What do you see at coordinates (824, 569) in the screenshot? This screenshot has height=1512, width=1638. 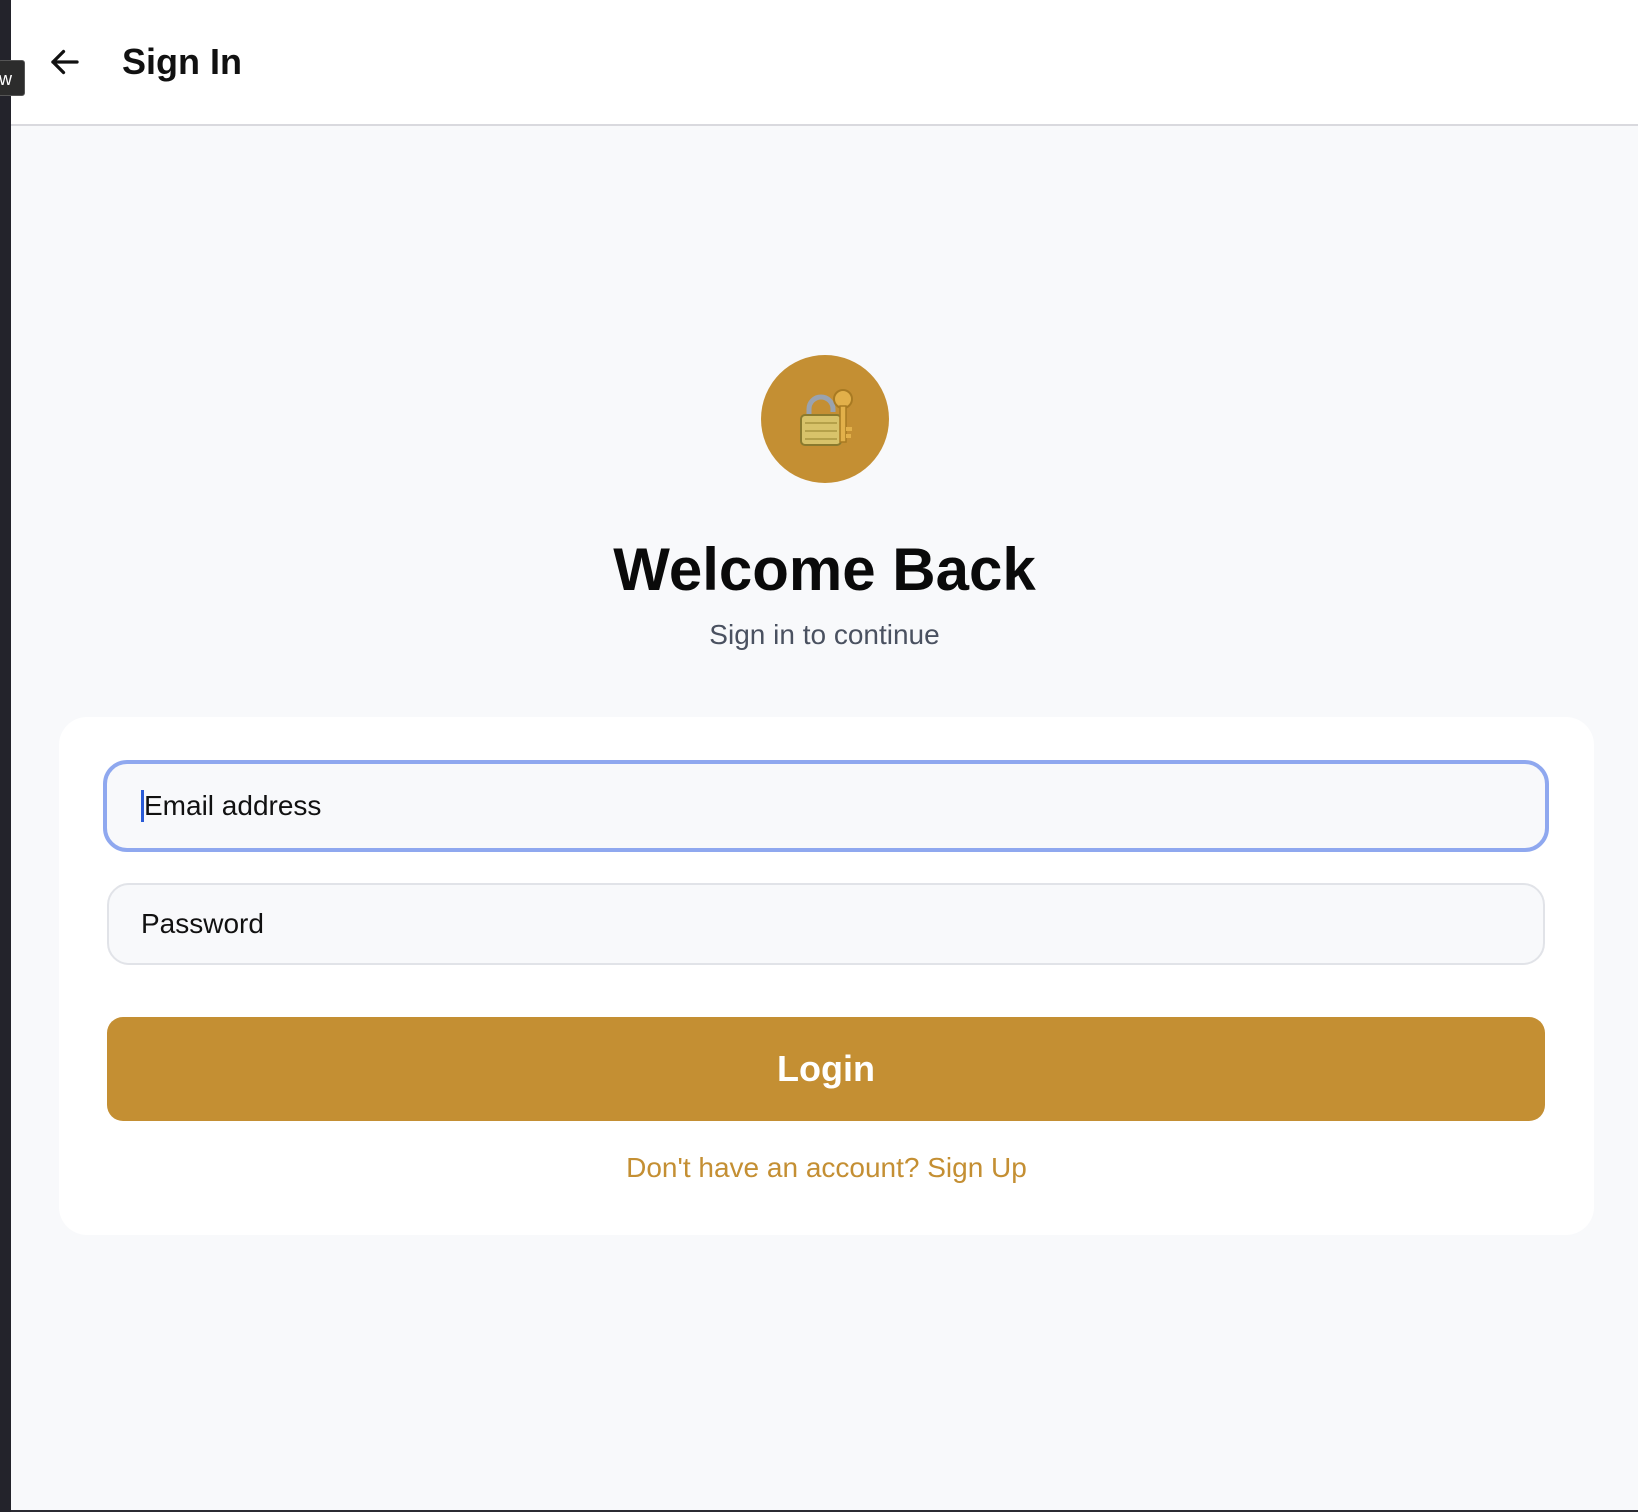 I see `welcome-heading: Welcome Back` at bounding box center [824, 569].